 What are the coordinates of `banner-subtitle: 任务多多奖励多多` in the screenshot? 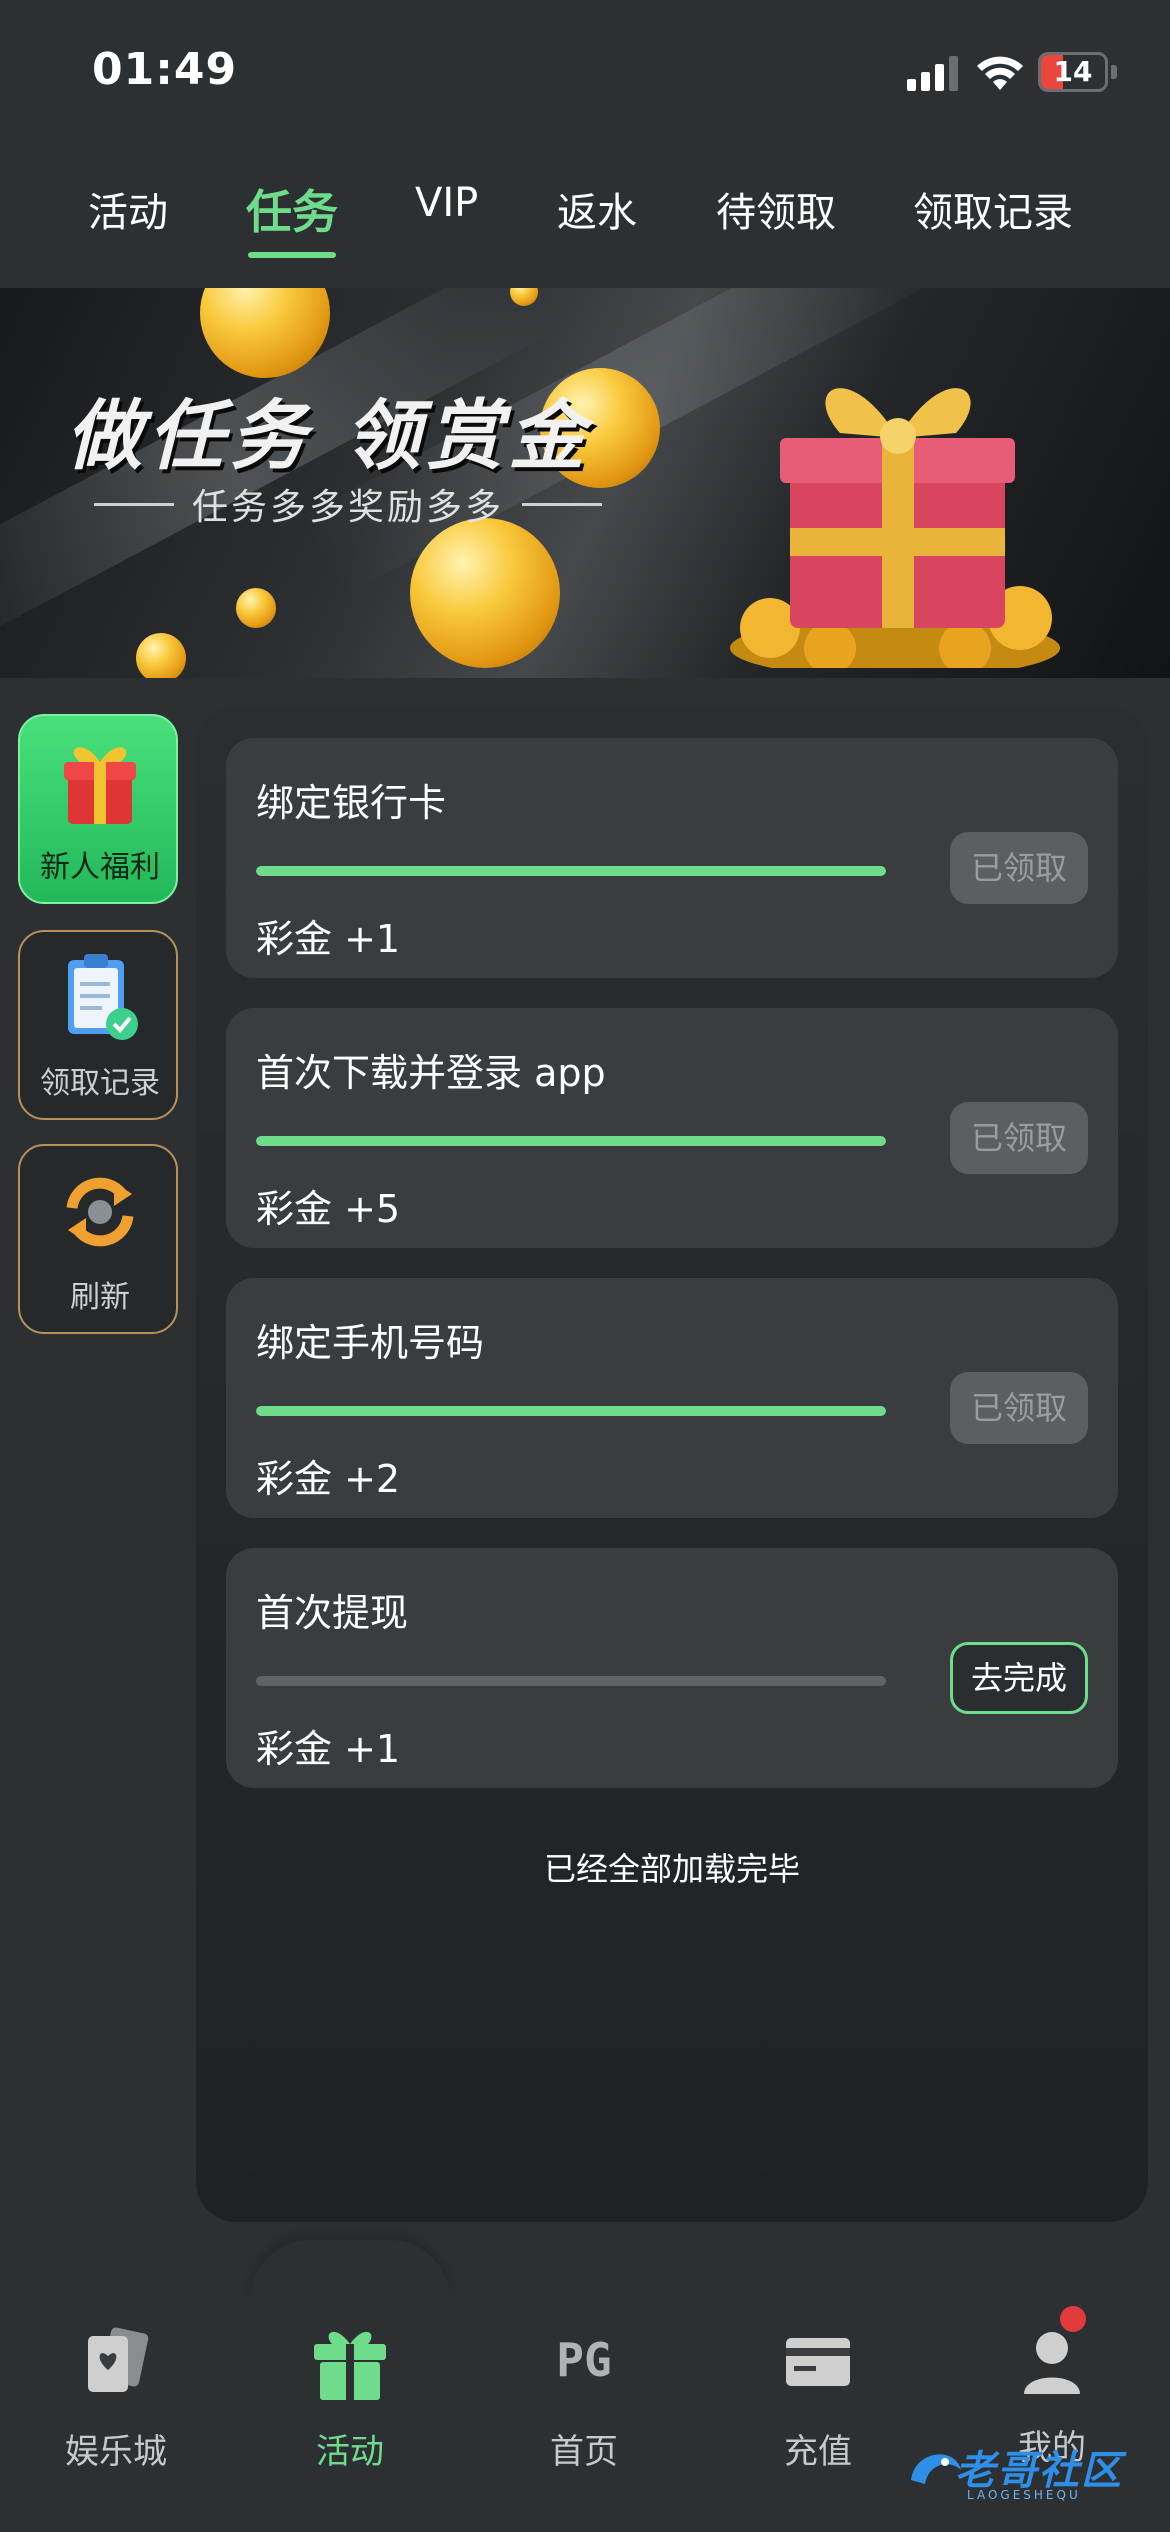 It's located at (348, 504).